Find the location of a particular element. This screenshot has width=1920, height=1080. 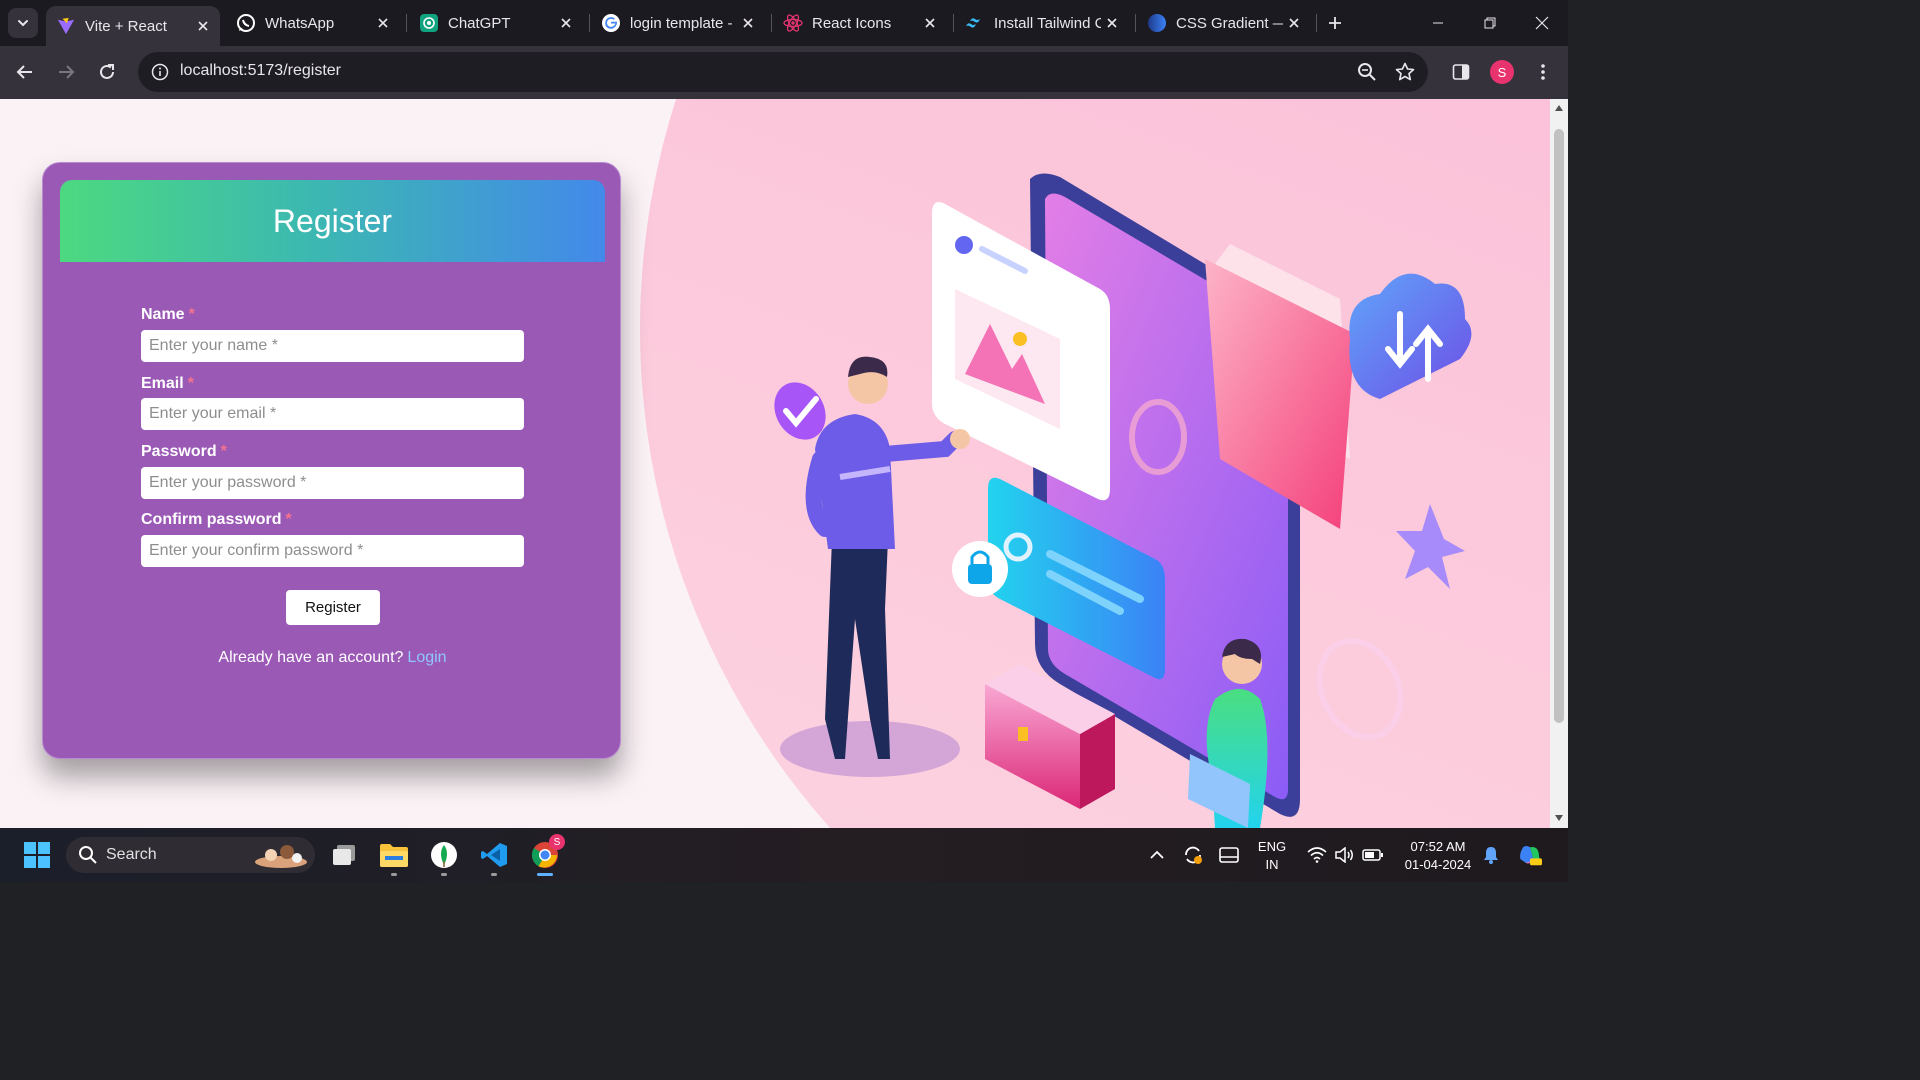

tab-title: React Icons is located at coordinates (852, 23).